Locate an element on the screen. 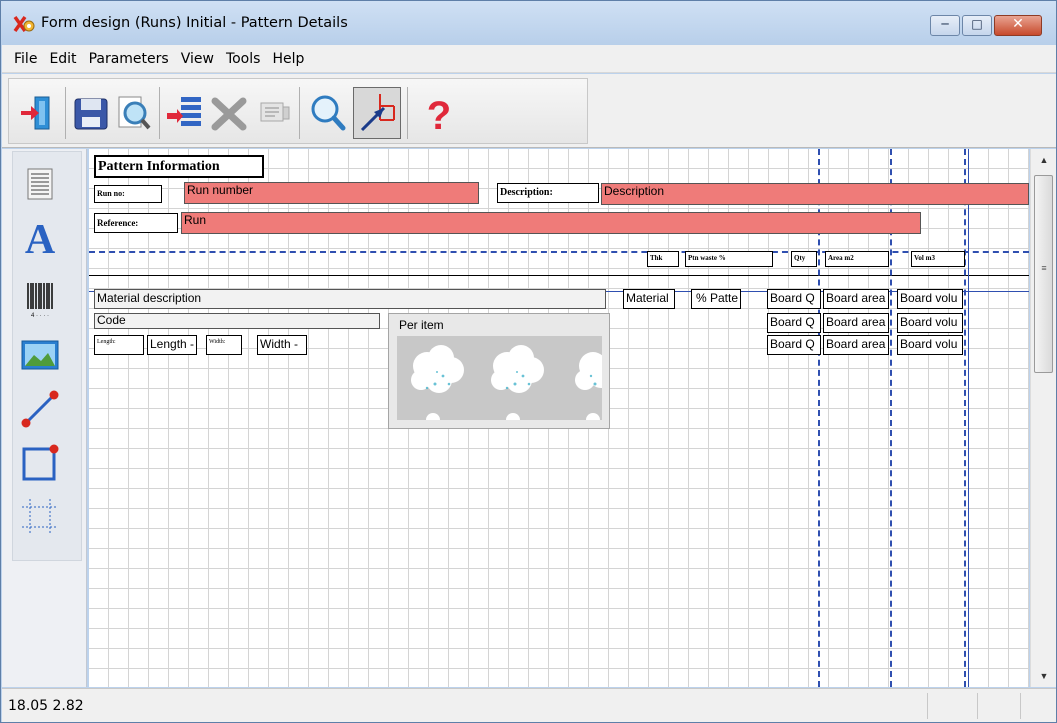 This screenshot has height=723, width=1057. length-field: Length - is located at coordinates (172, 345).